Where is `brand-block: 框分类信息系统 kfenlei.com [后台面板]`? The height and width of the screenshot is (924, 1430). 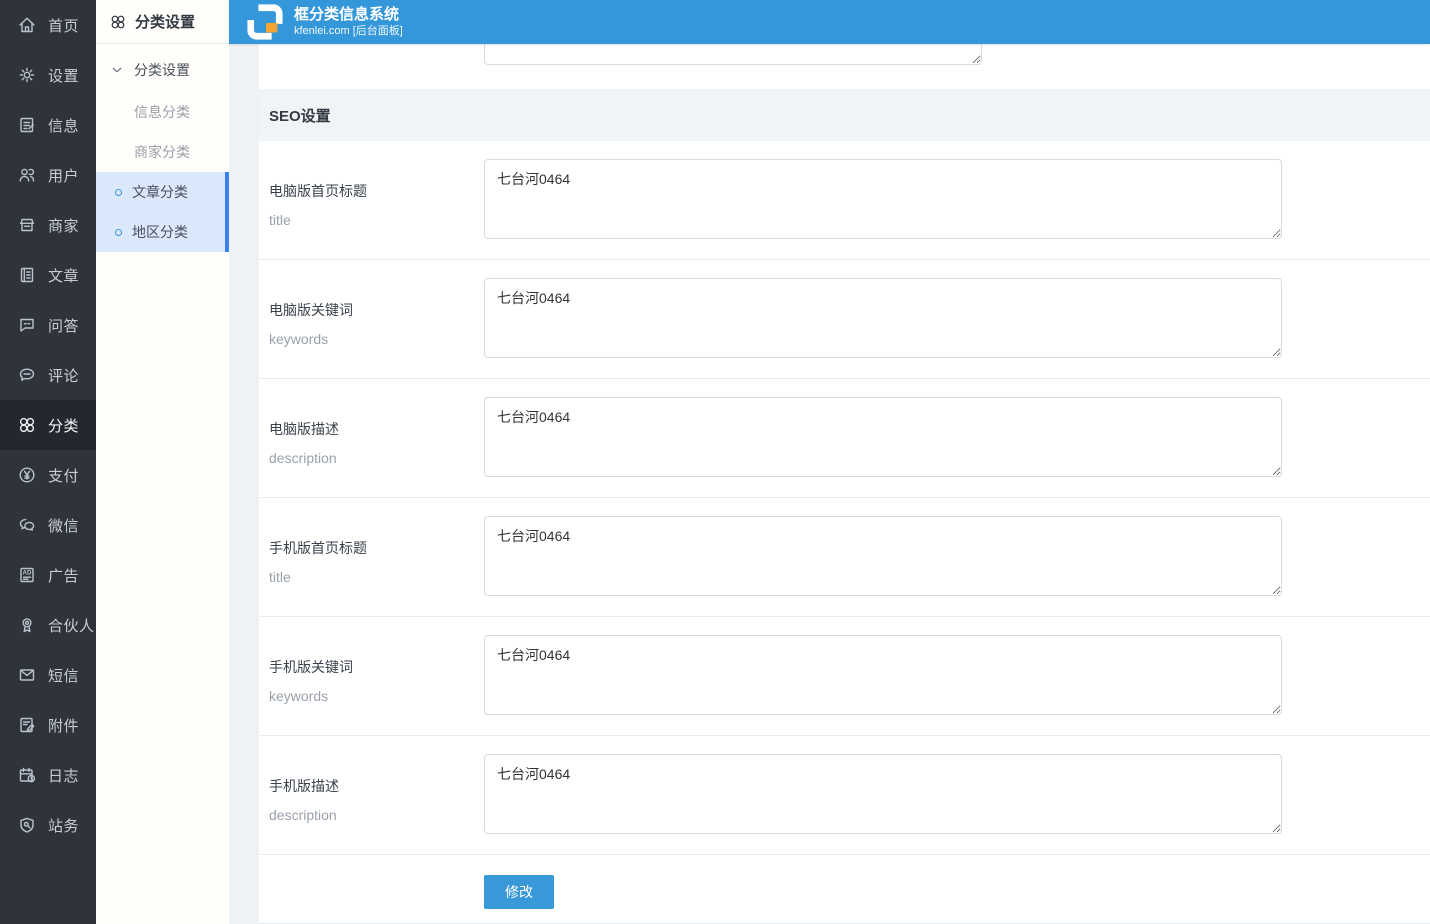 brand-block: 框分类信息系统 kfenlei.com [后台面板] is located at coordinates (348, 22).